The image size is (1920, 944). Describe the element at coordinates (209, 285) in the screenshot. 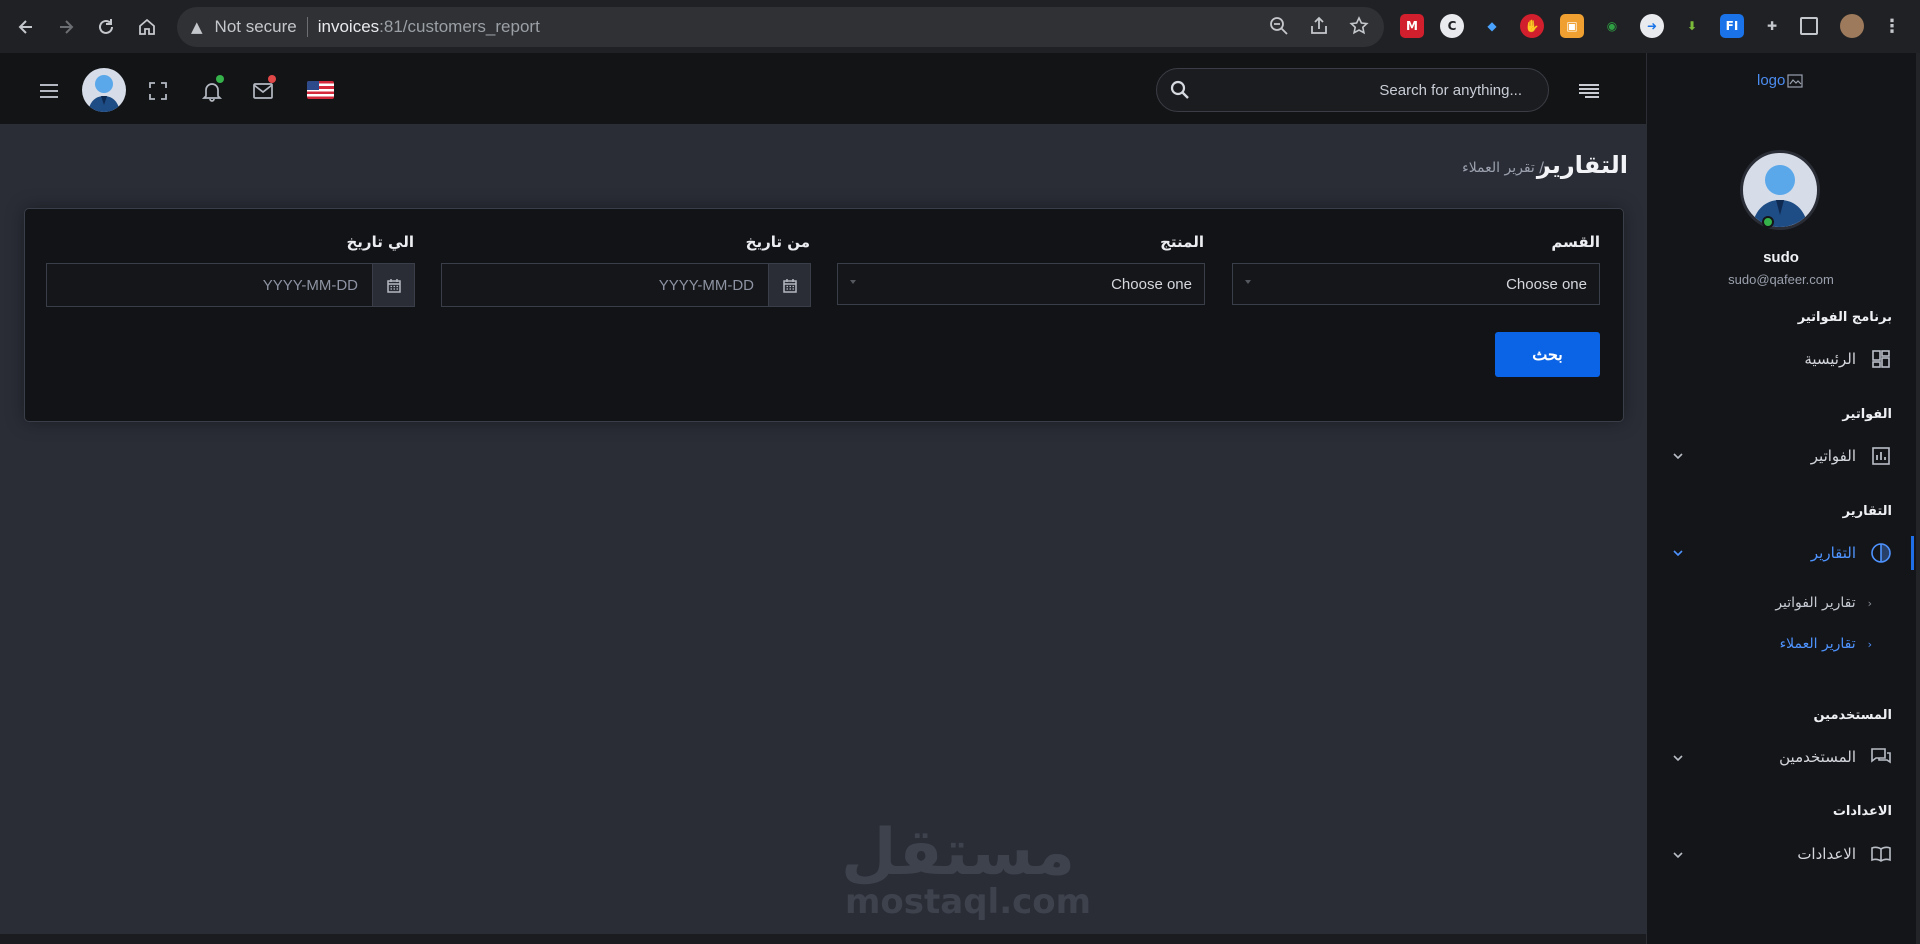

I see `to-date-input` at that location.